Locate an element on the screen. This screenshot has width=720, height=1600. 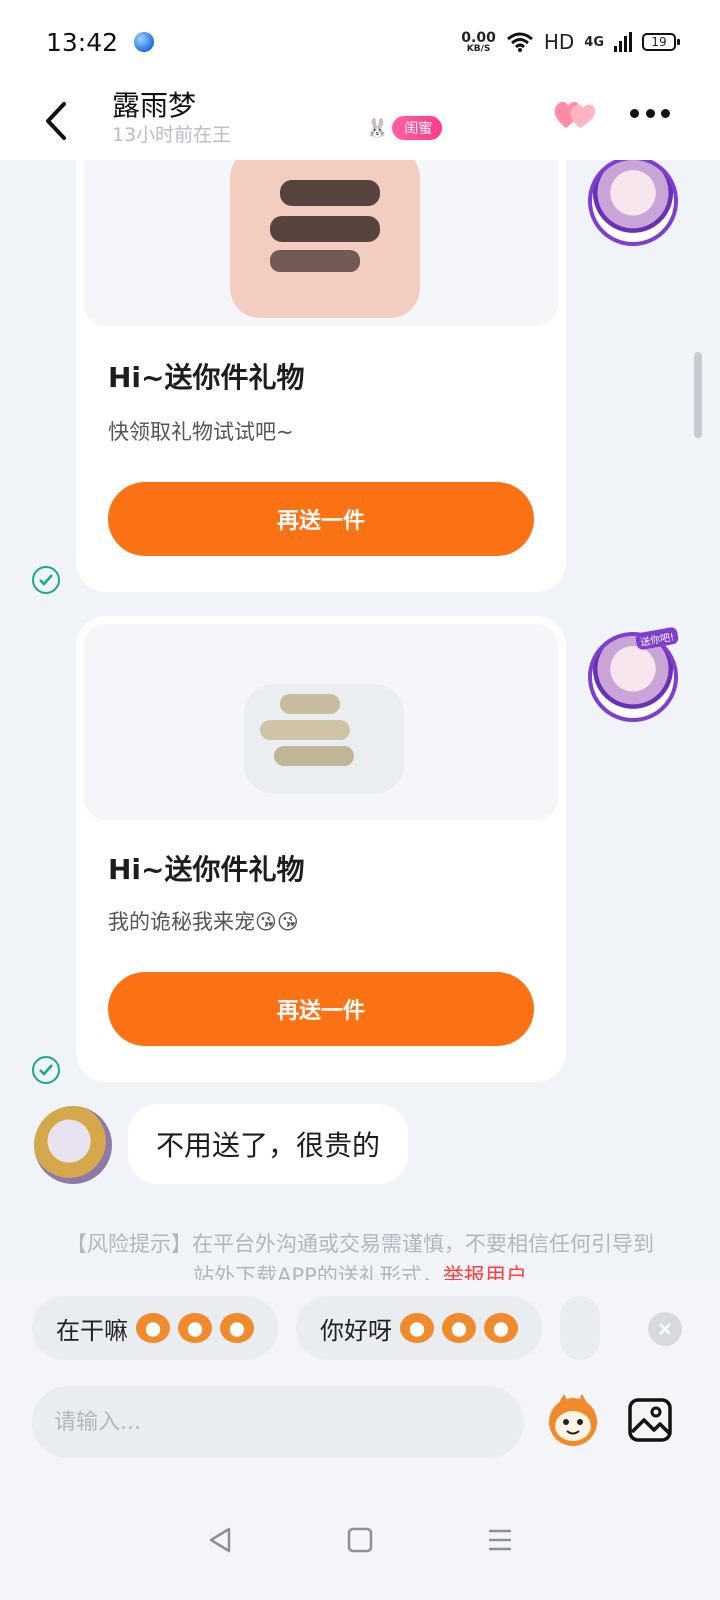
status-icons: 0.00 KB/S HD 4G 19 is located at coordinates (570, 41).